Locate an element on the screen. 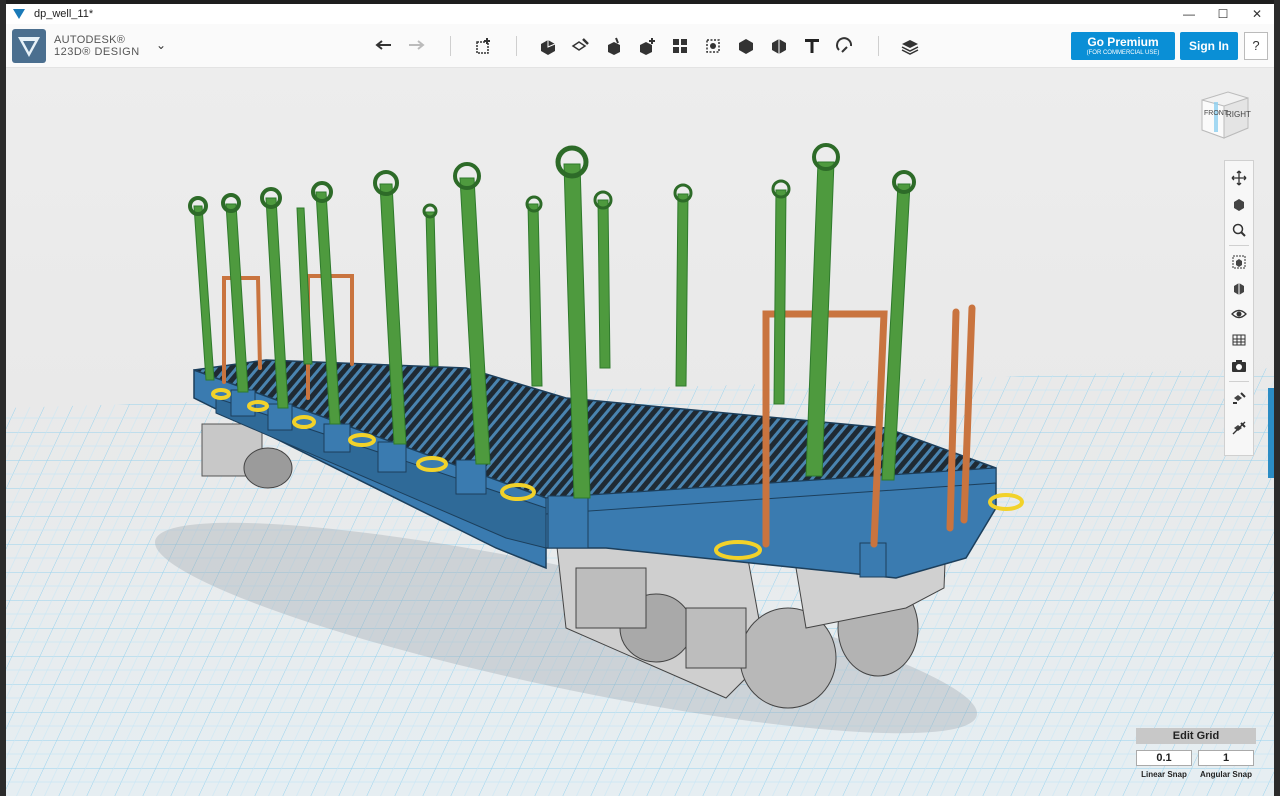 This screenshot has height=796, width=1280. view-cube: FRONT RIGHT is located at coordinates (1224, 114).